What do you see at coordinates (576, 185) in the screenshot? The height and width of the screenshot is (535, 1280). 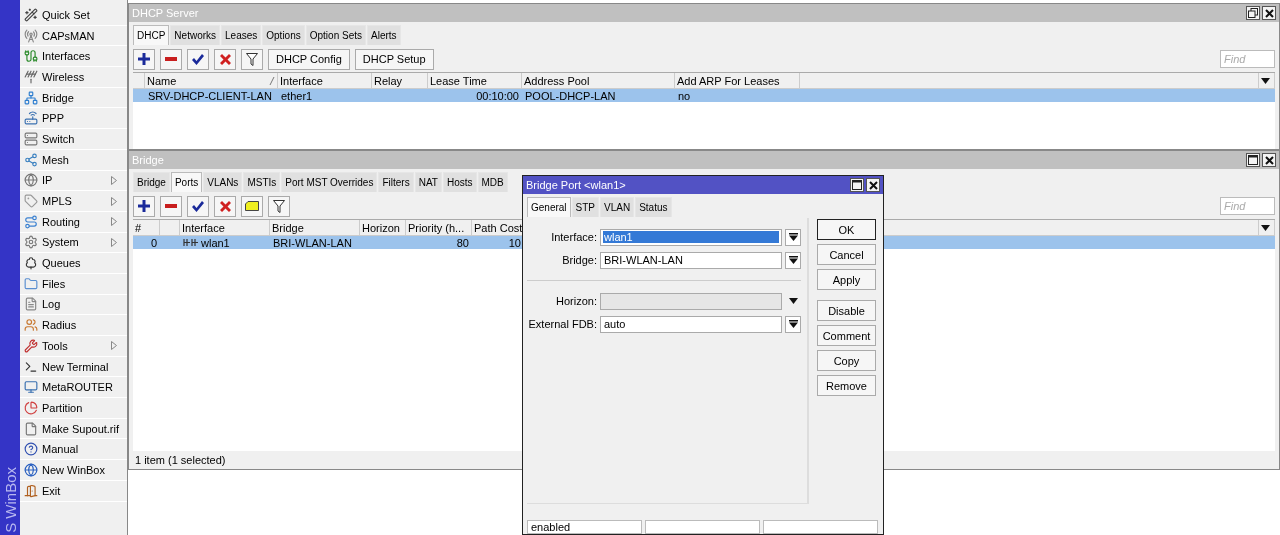 I see `dialog-title: Bridge Port <wlan1>` at bounding box center [576, 185].